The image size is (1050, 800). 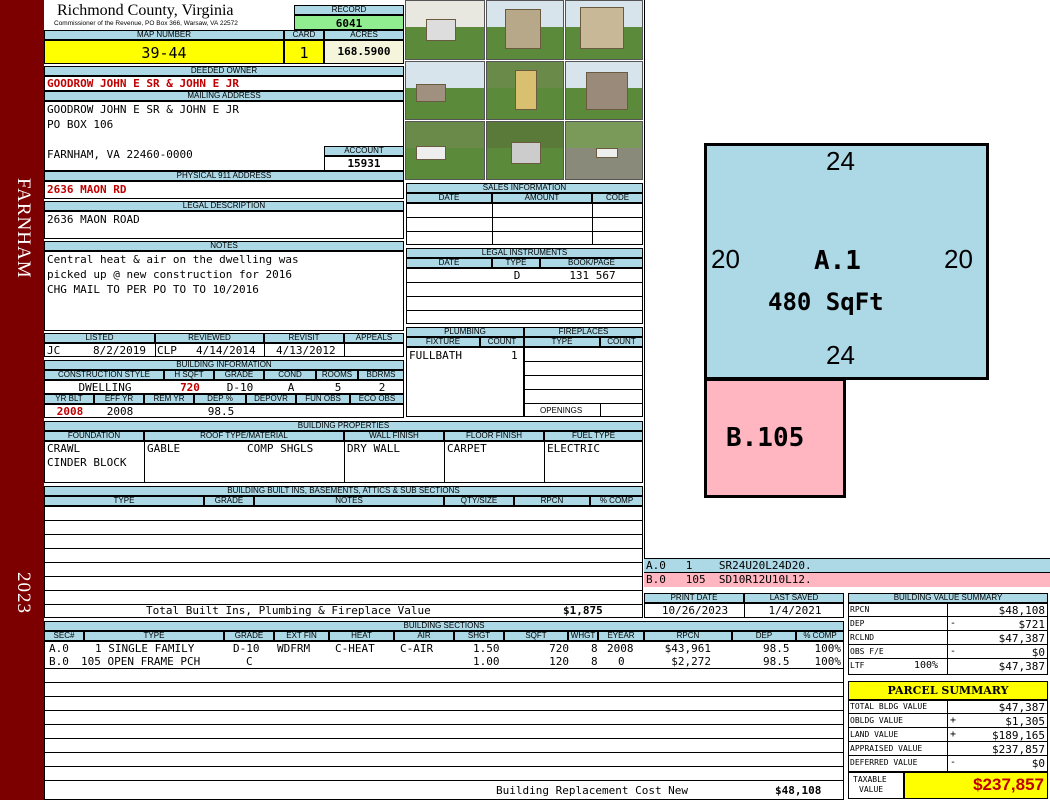 I want to click on acres-header: ACRES, so click(x=364, y=35).